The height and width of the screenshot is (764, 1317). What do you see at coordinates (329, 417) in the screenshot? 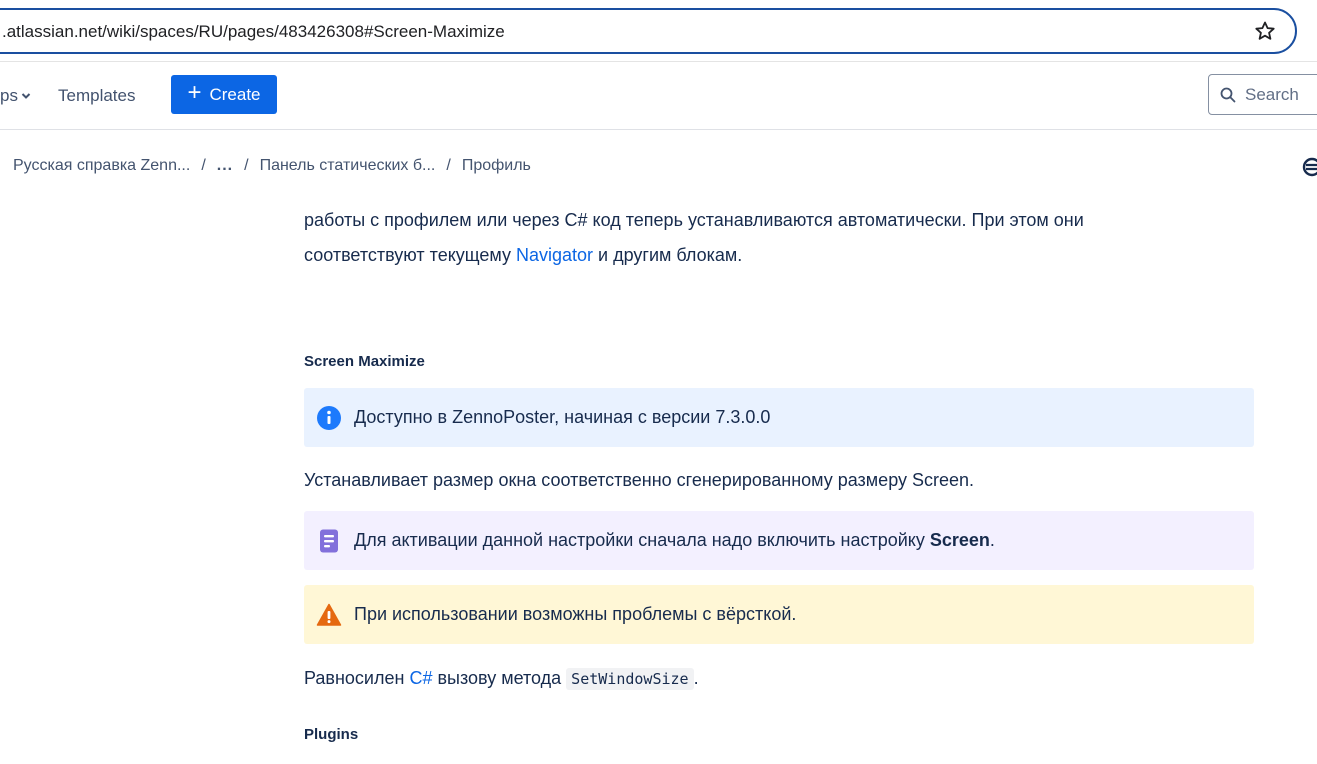
I see `info-icon` at bounding box center [329, 417].